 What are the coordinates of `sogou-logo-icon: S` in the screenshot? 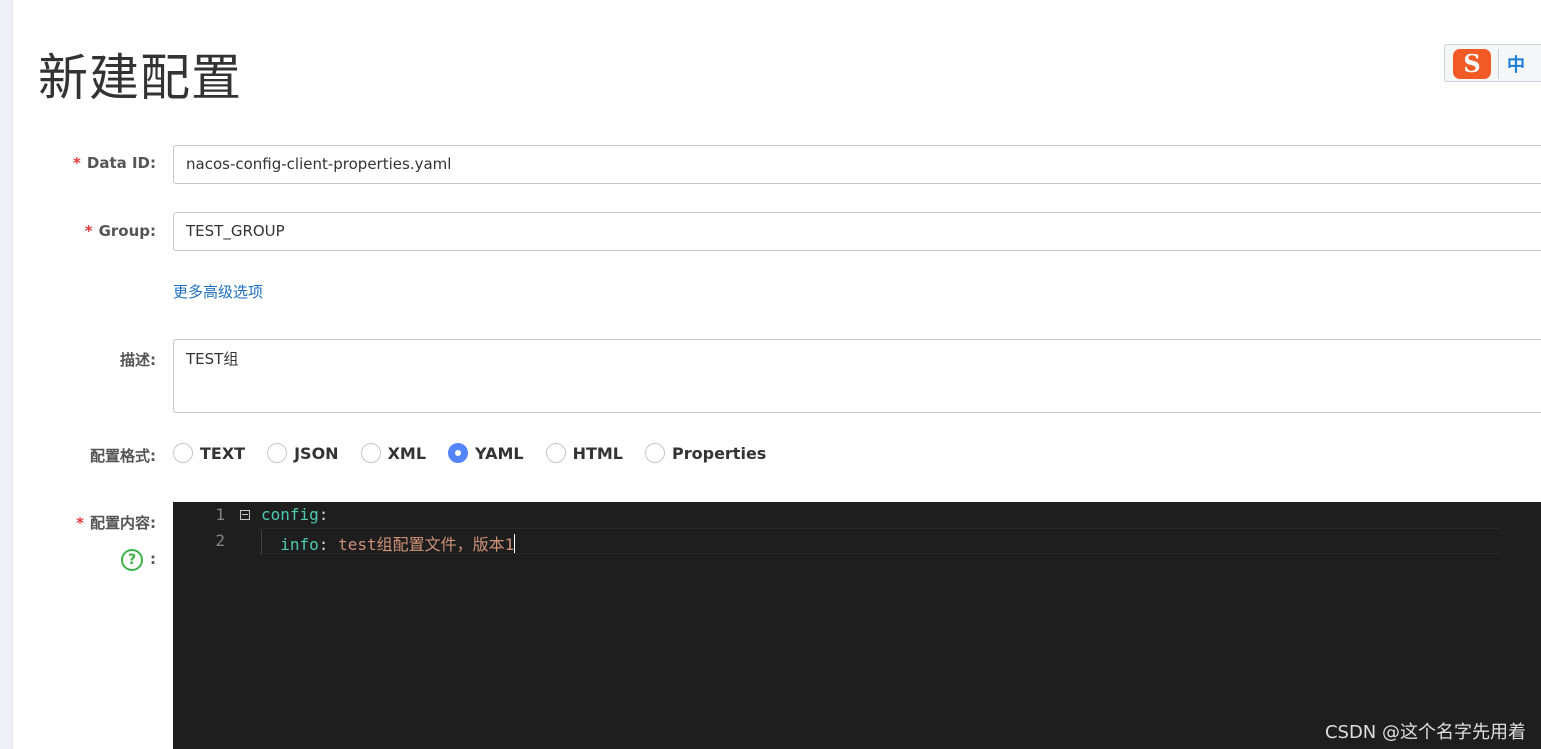 It's located at (1472, 64).